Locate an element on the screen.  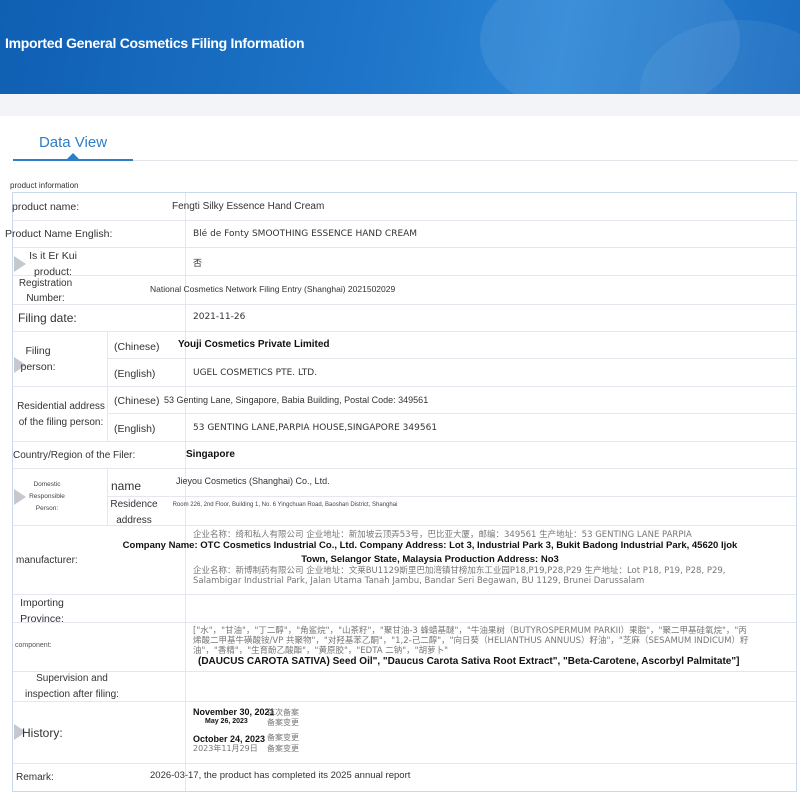
history-entry: November 30, 2021 is located at coordinates (234, 712).